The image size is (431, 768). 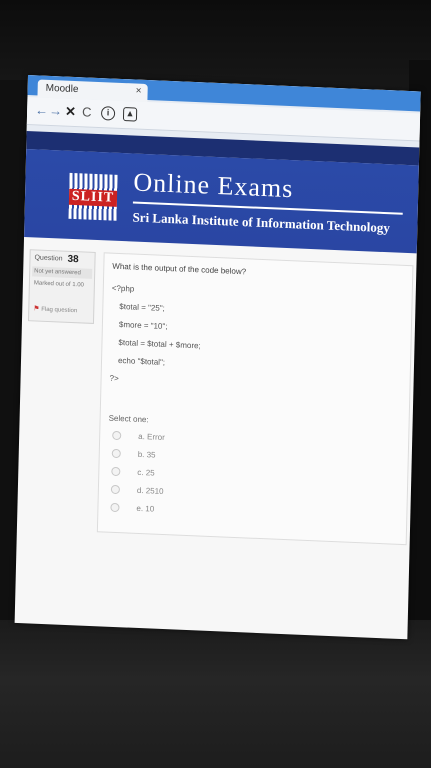 What do you see at coordinates (130, 114) in the screenshot?
I see `page-icon: ▲` at bounding box center [130, 114].